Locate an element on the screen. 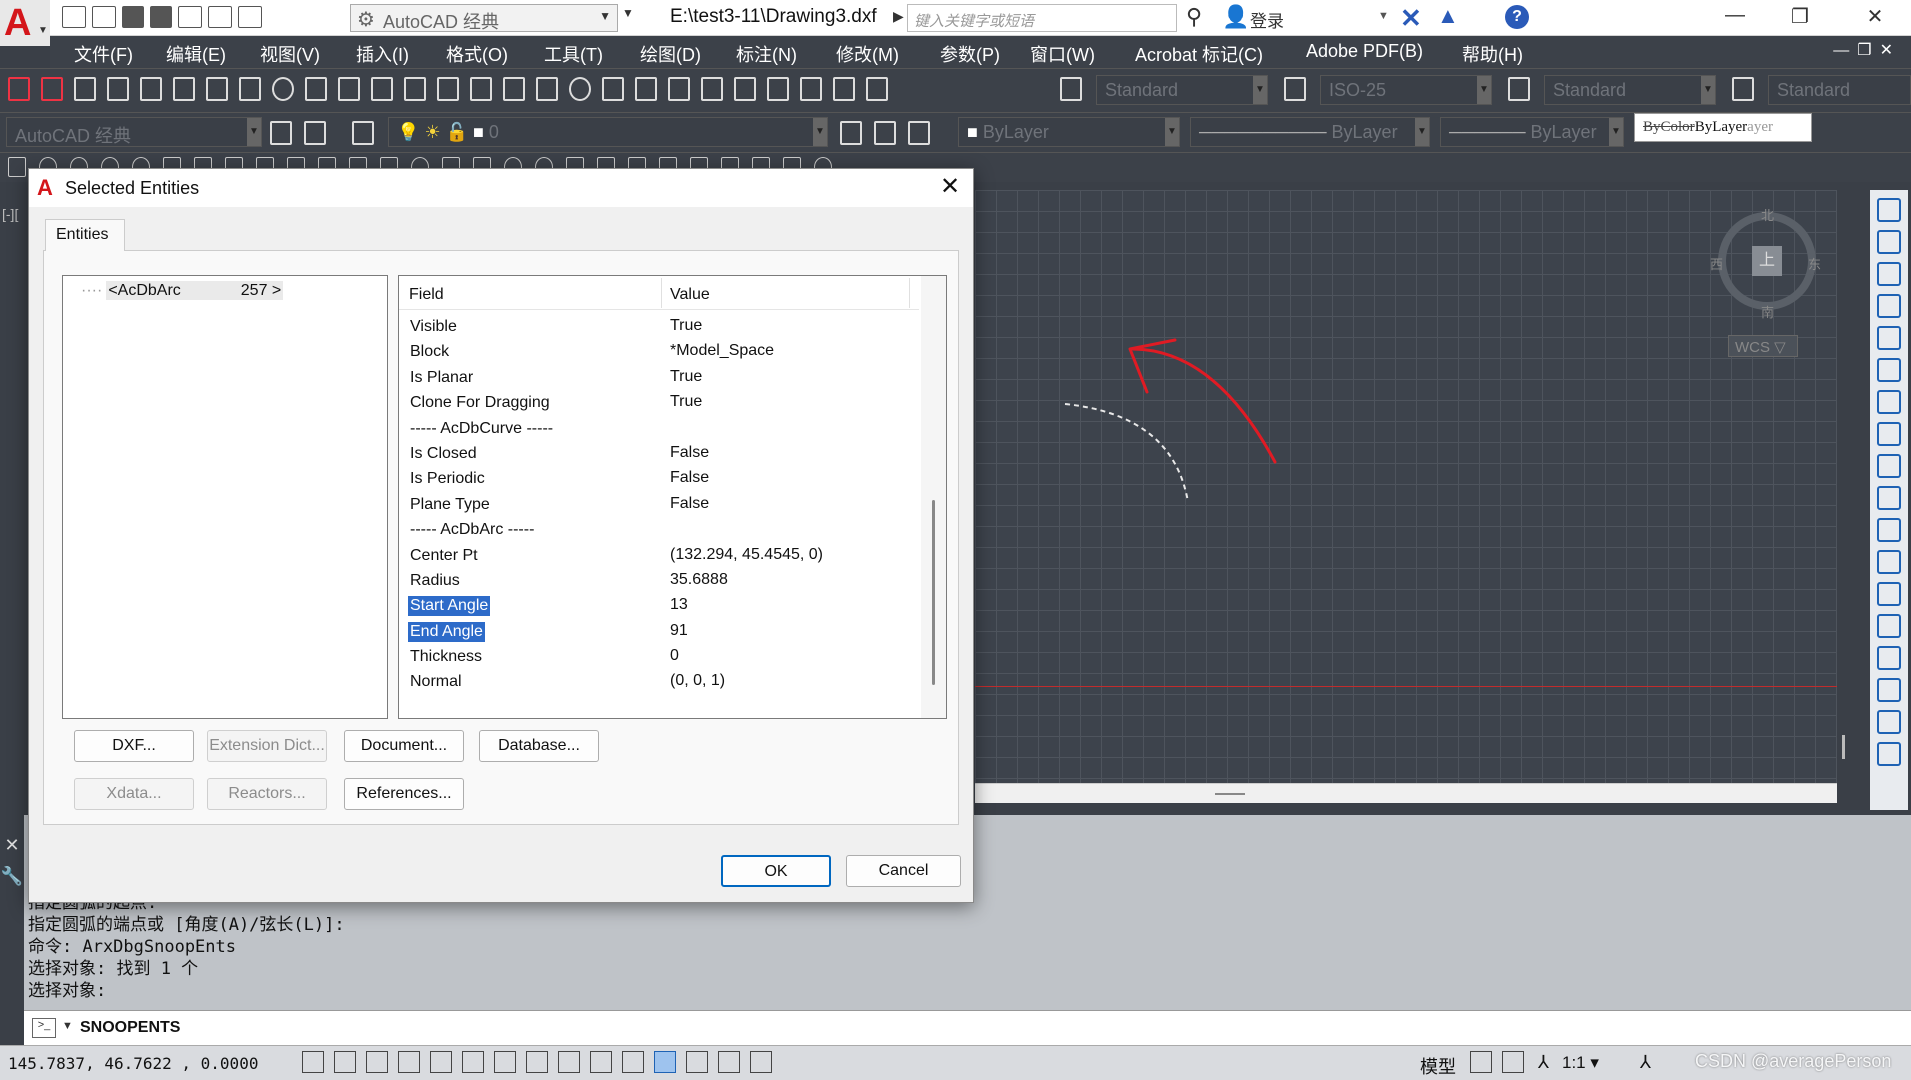  selection-cycling-icon is located at coordinates (729, 1062).